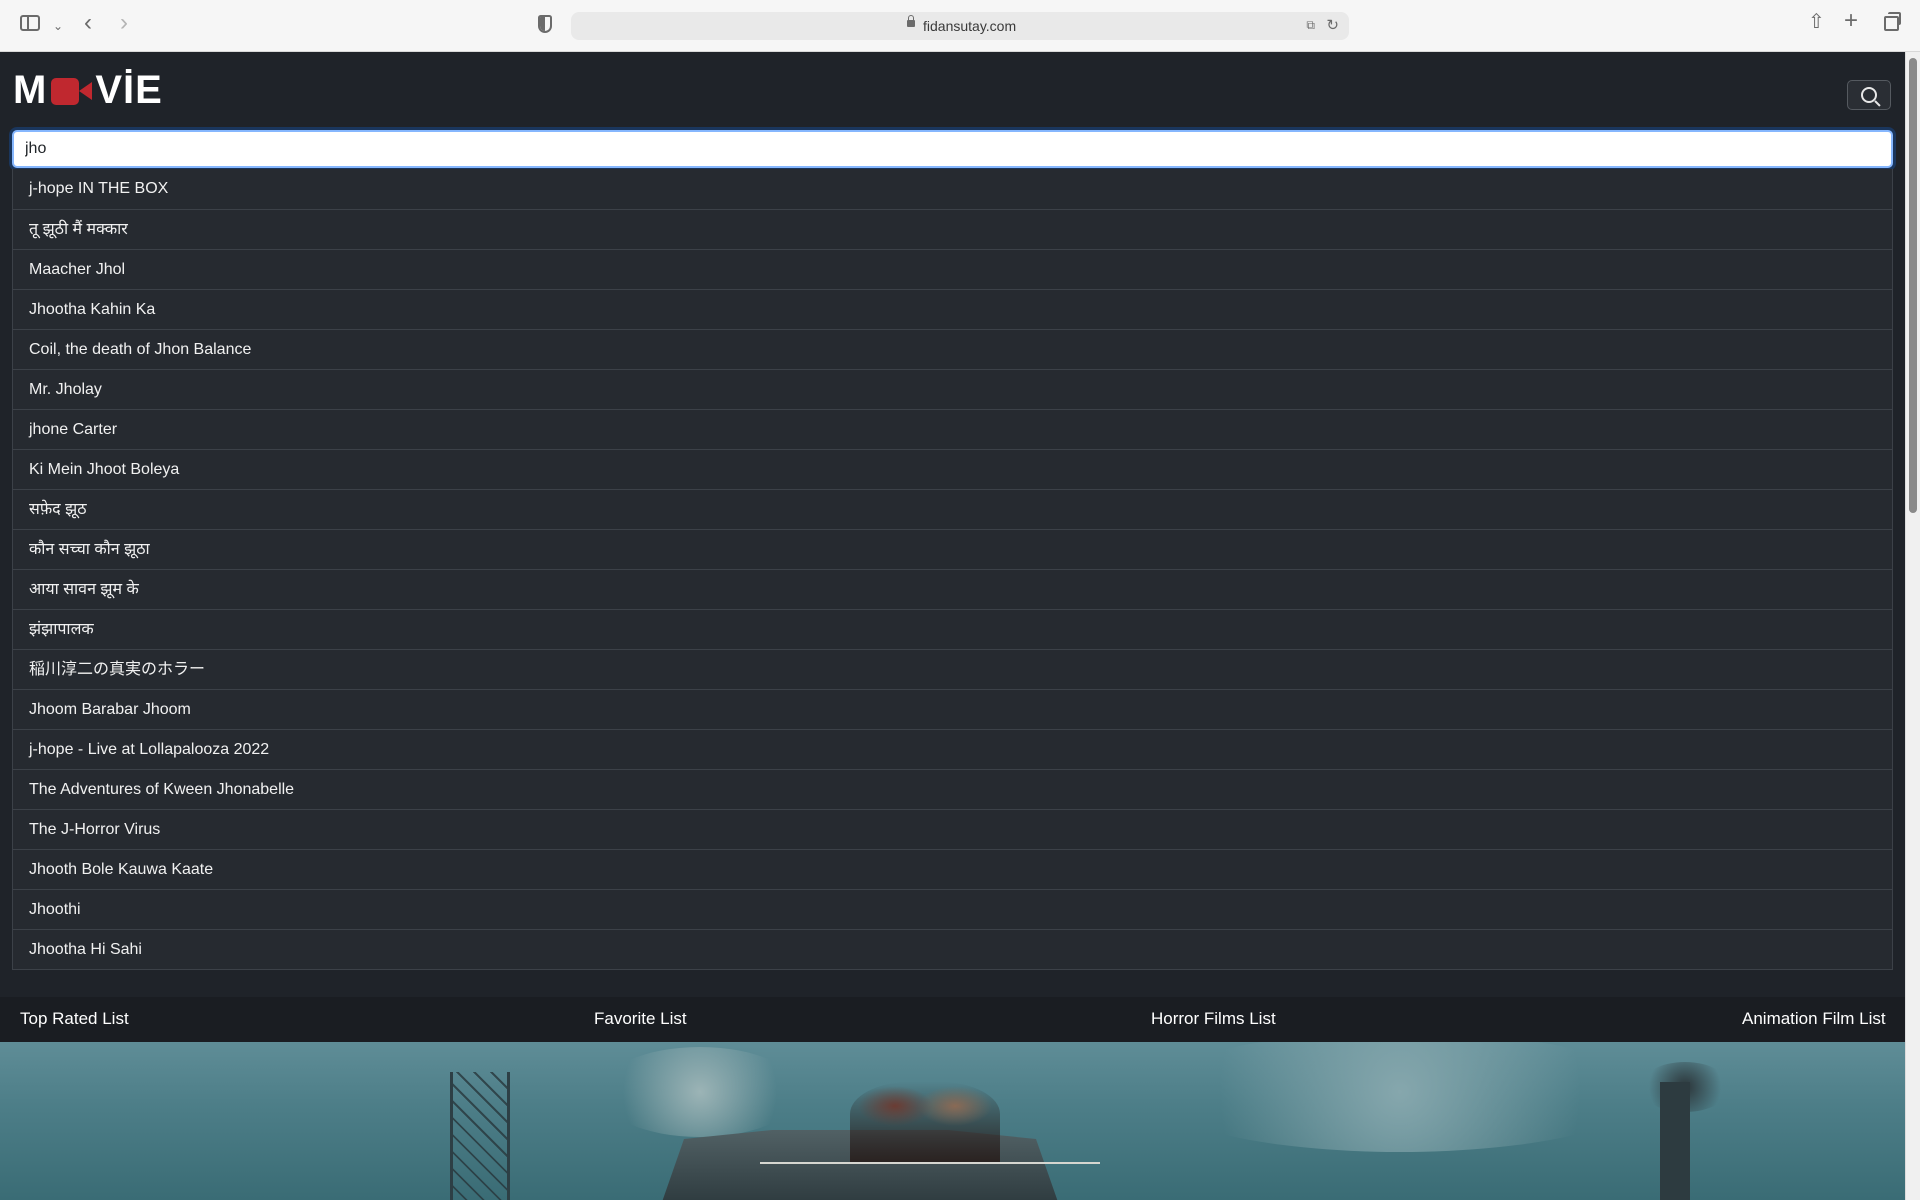 The height and width of the screenshot is (1200, 1920). What do you see at coordinates (952, 389) in the screenshot?
I see `search-result-item: Mr. Jholay` at bounding box center [952, 389].